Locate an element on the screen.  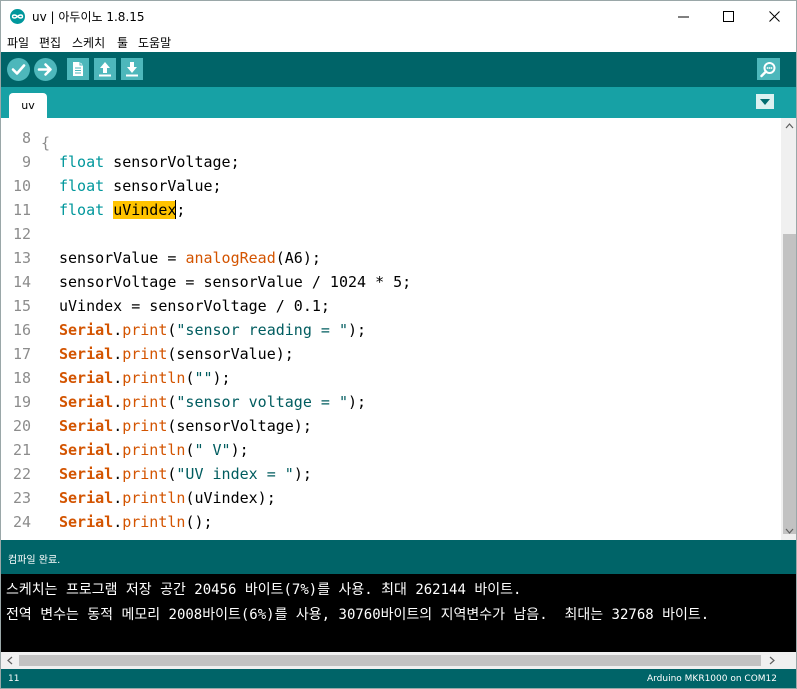
code-line: 19 Serial.print("sensor voltage = "); is located at coordinates (391, 402).